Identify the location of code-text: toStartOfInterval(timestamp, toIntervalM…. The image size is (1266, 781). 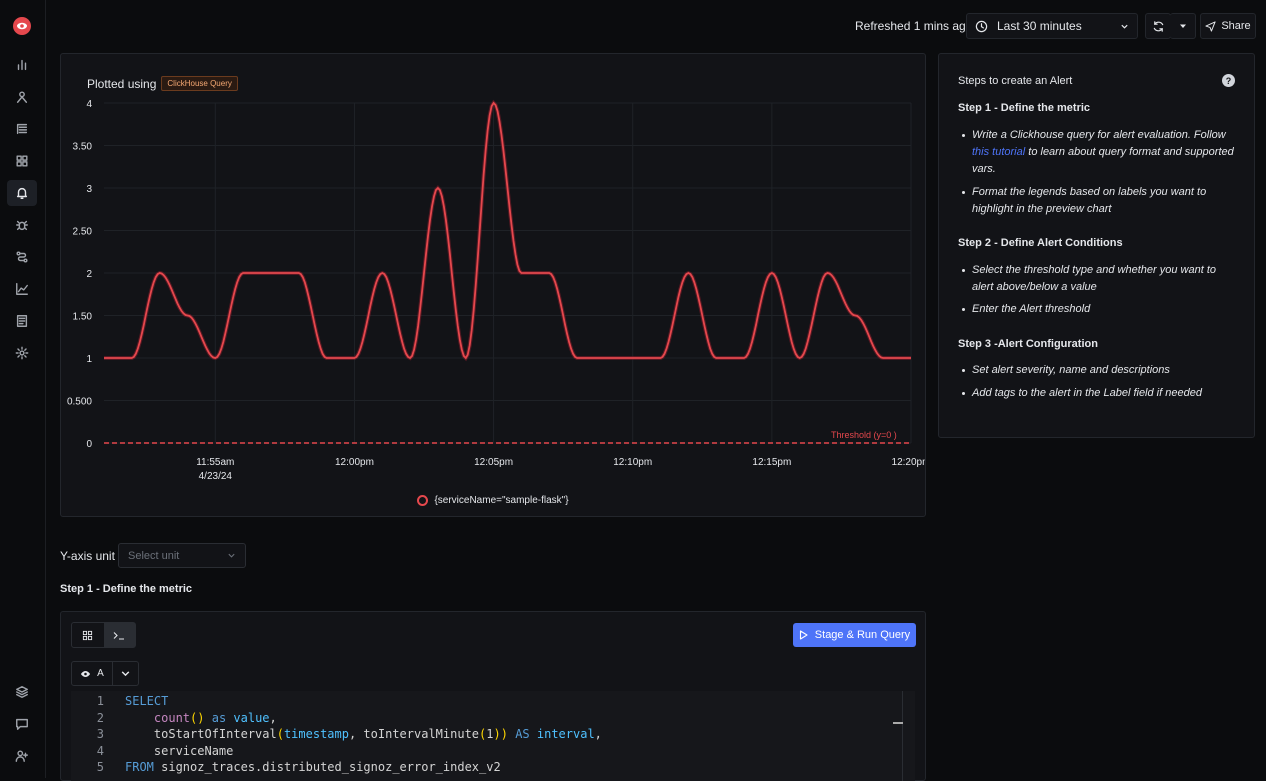
(363, 734).